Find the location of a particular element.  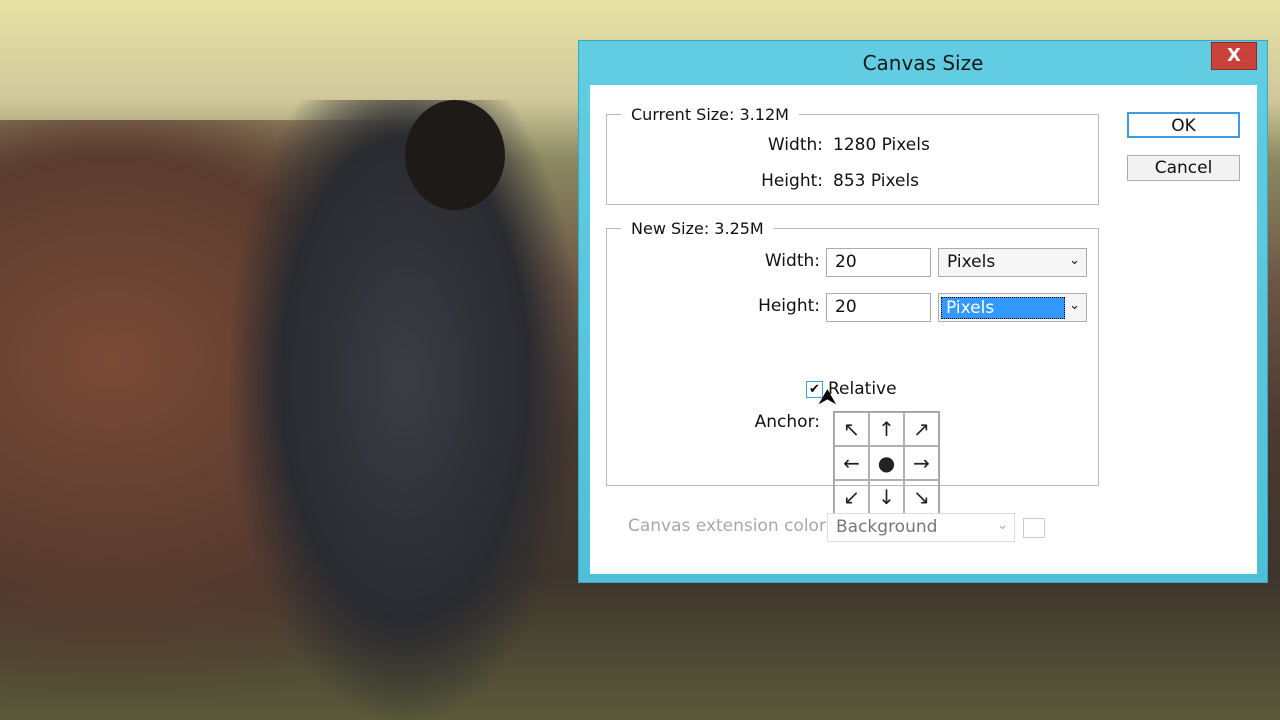

width-input: 20 is located at coordinates (878, 262).